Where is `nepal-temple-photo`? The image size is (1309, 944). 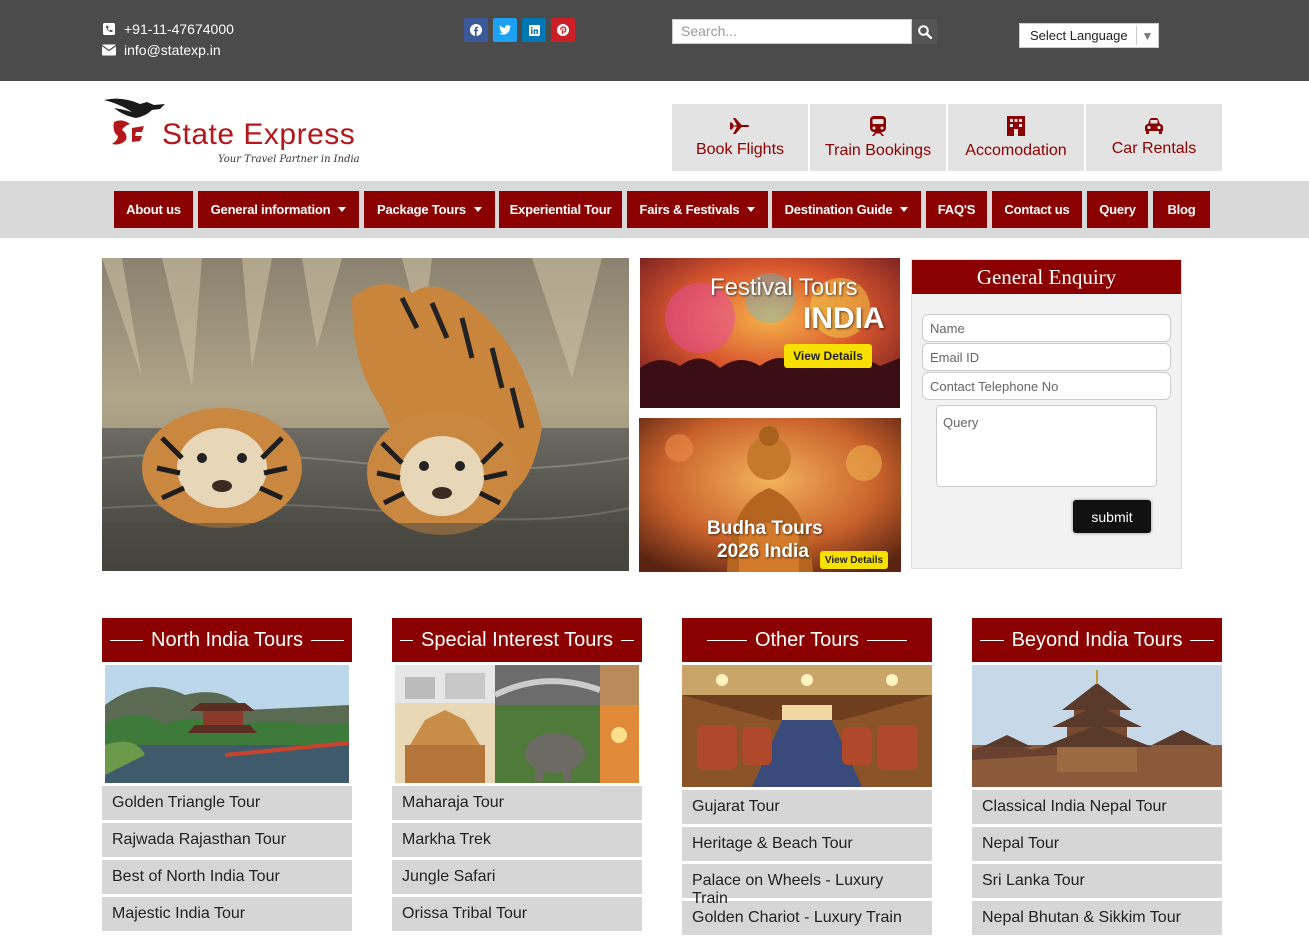 nepal-temple-photo is located at coordinates (1097, 726).